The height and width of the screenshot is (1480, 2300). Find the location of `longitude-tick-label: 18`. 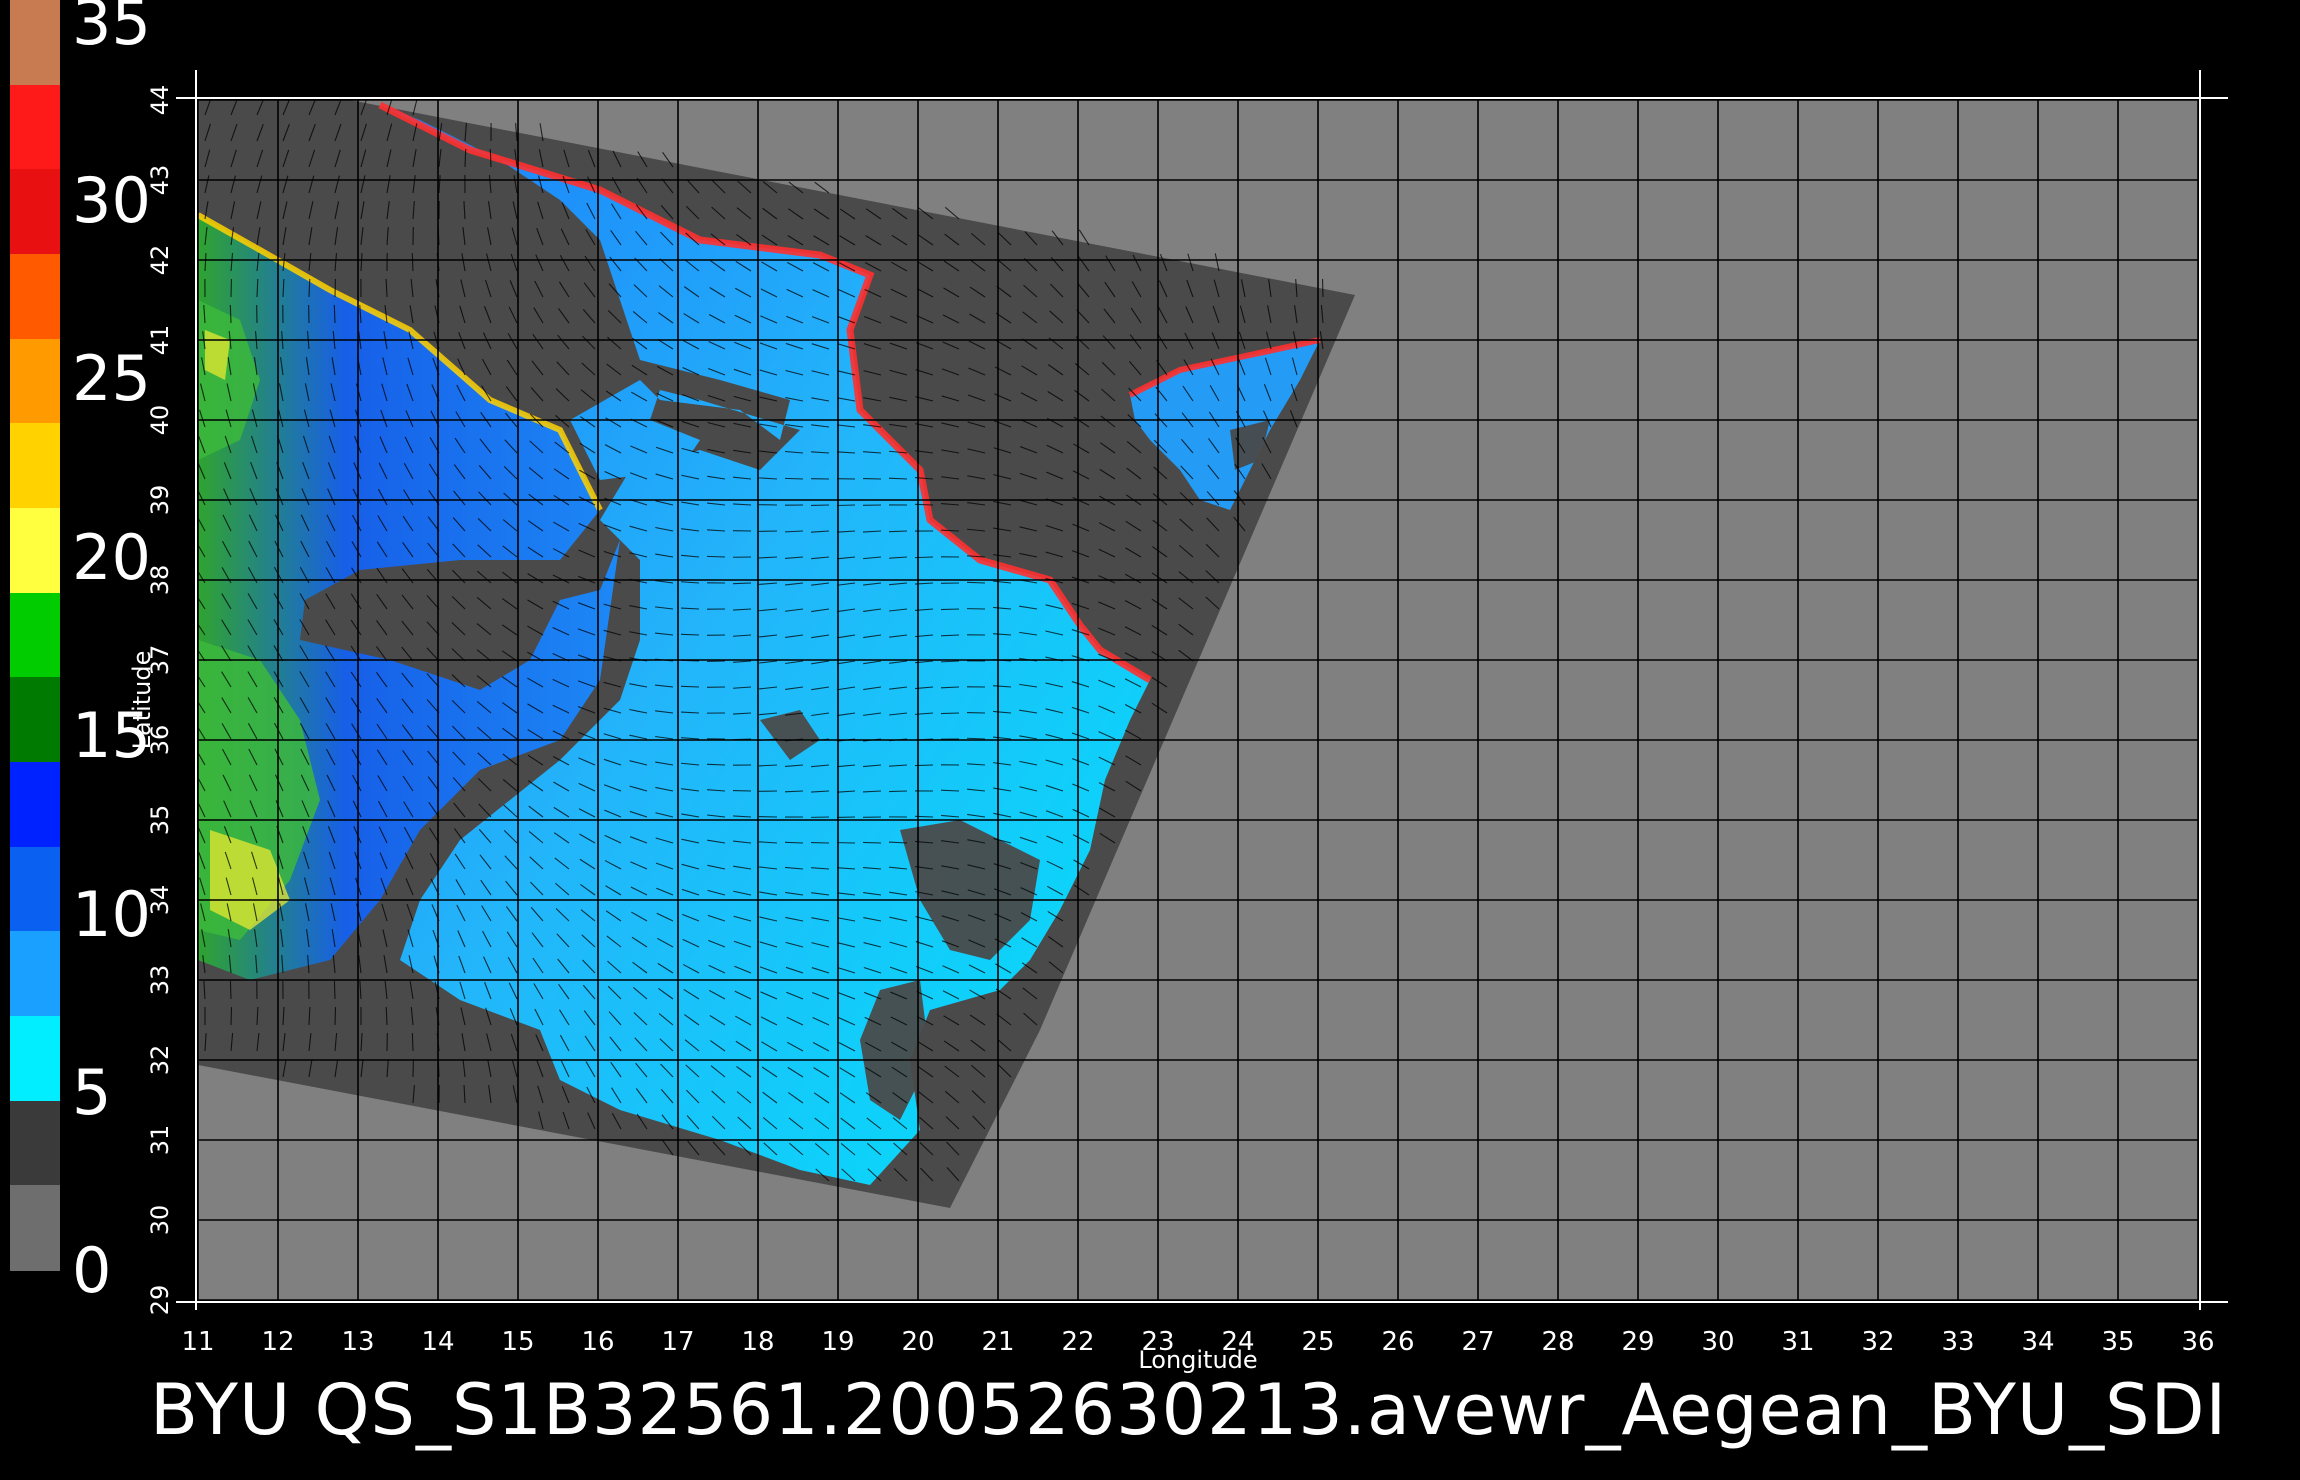

longitude-tick-label: 18 is located at coordinates (757, 1342).